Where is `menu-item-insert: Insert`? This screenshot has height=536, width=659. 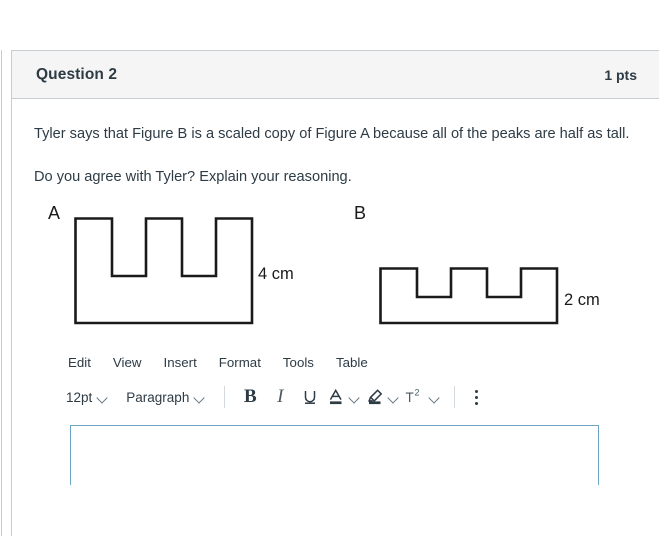
menu-item-insert: Insert is located at coordinates (180, 362).